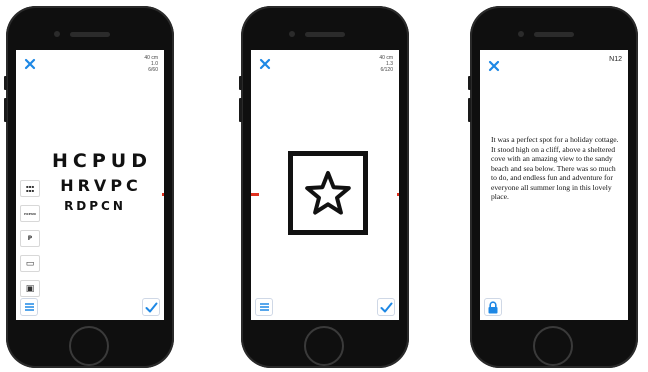 Image resolution: width=648 pixels, height=372 pixels. I want to click on tool-tumbling-e: ▭, so click(30, 263).